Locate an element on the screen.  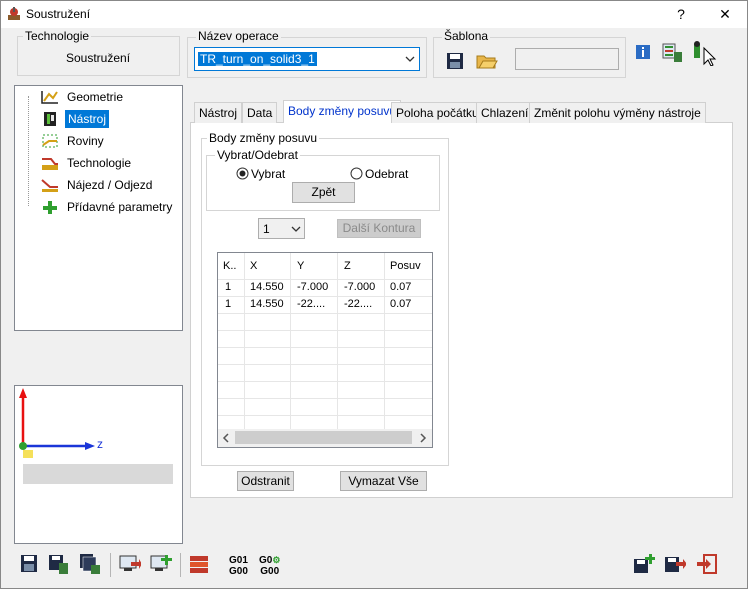
tree-item-technology: Technologie is located at coordinates (103, 163).